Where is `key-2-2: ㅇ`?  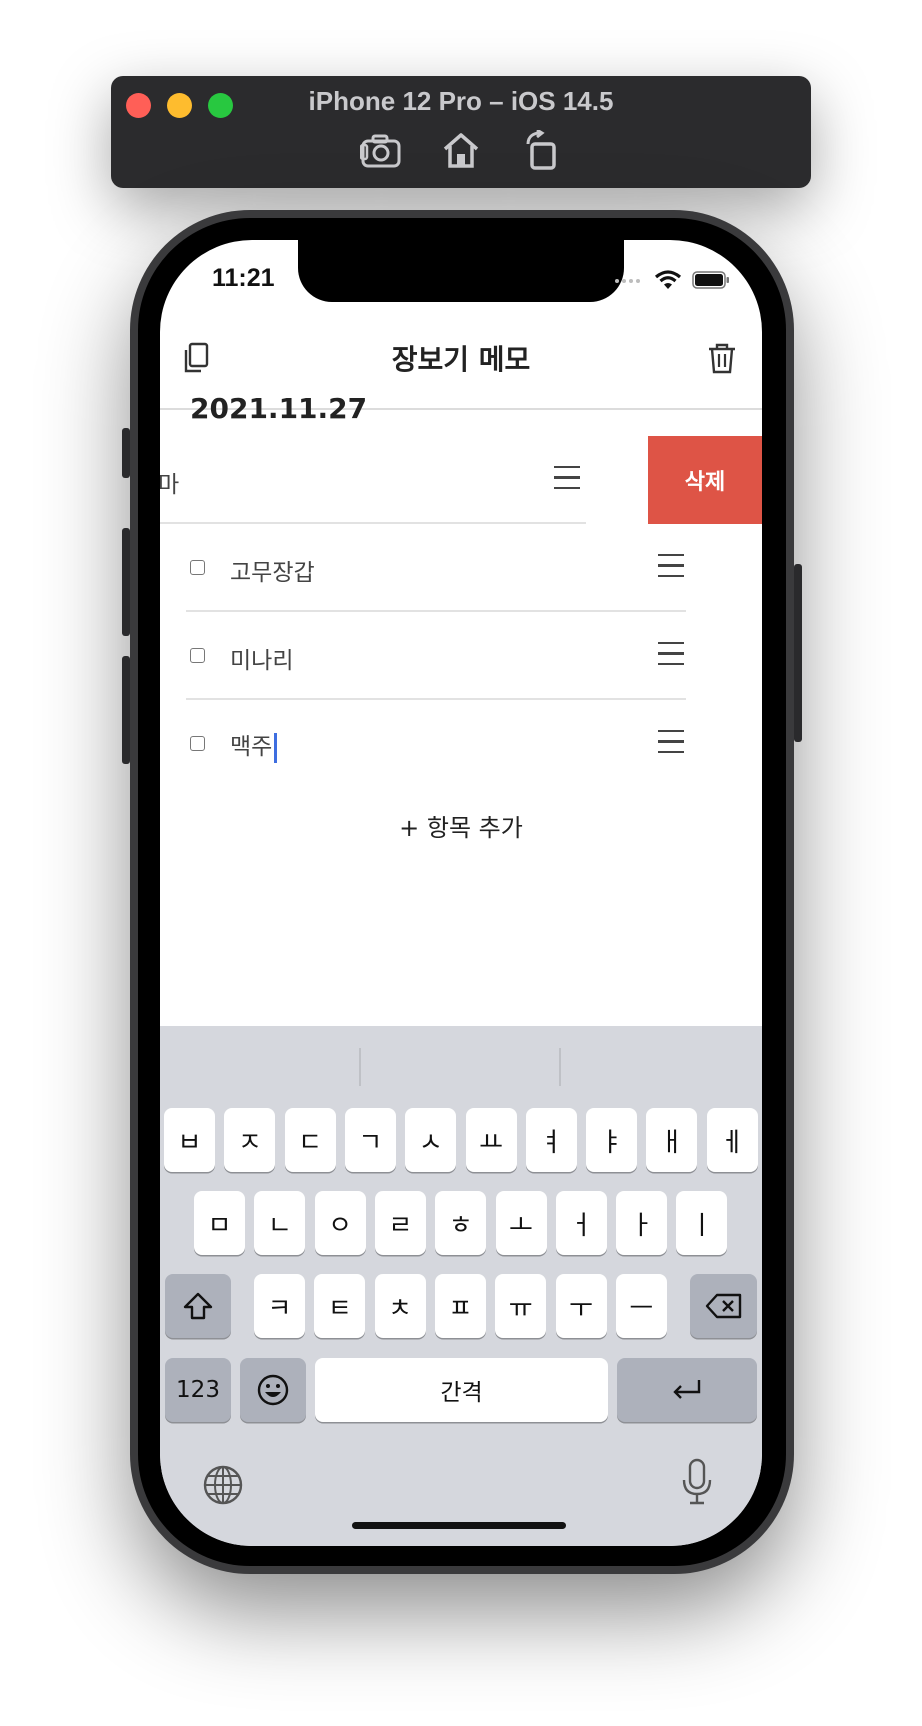
key-2-2: ㅇ is located at coordinates (340, 1223).